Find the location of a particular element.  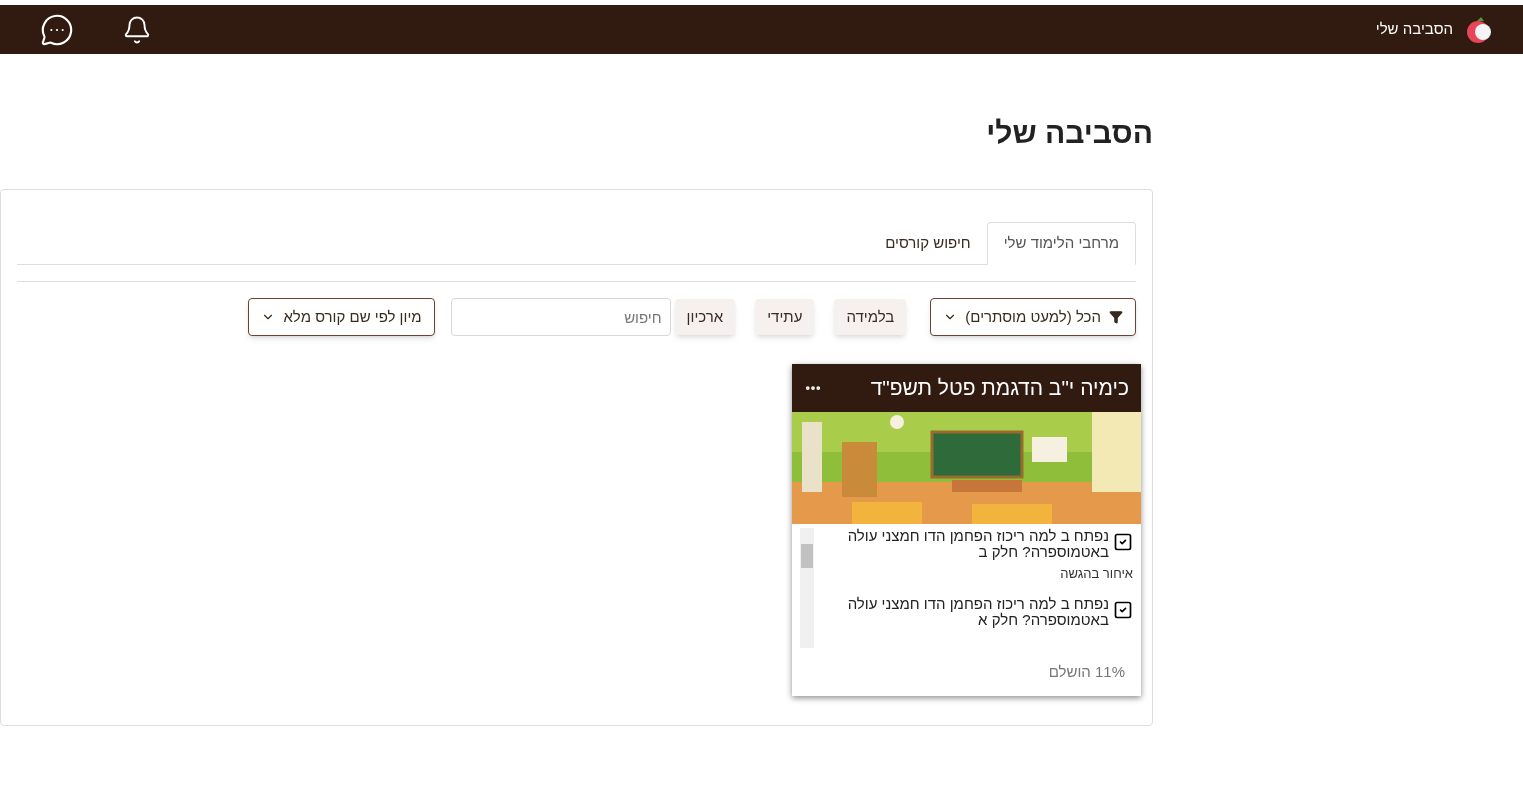

page-title: הסביבה שלי is located at coordinates (1069, 133).